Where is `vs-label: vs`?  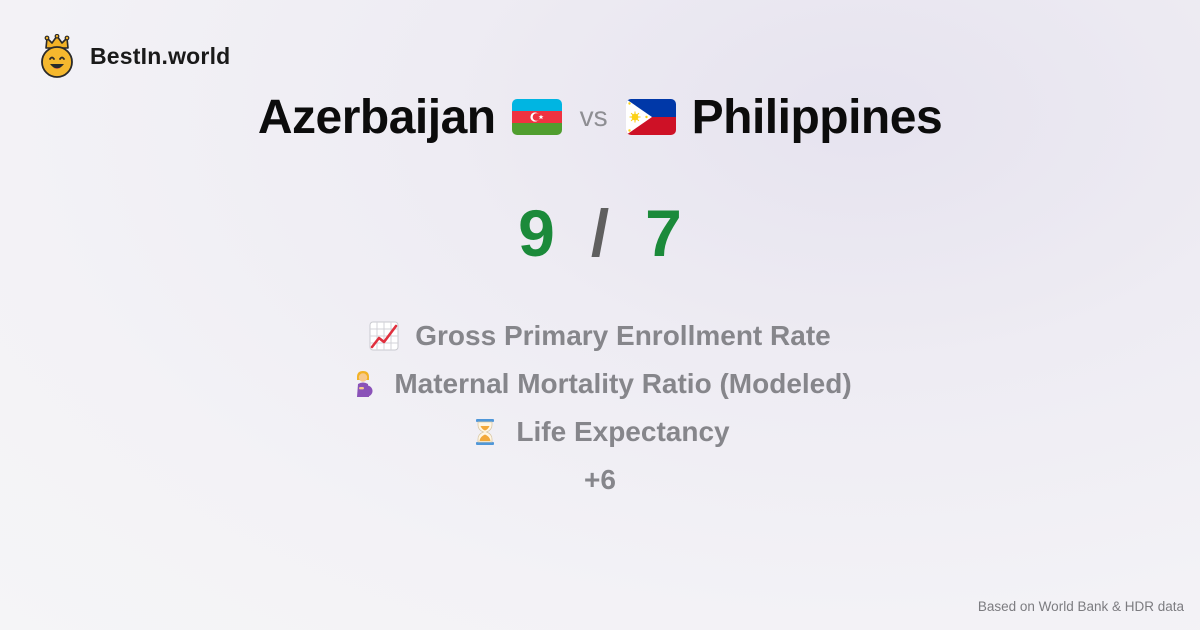
vs-label: vs is located at coordinates (593, 116).